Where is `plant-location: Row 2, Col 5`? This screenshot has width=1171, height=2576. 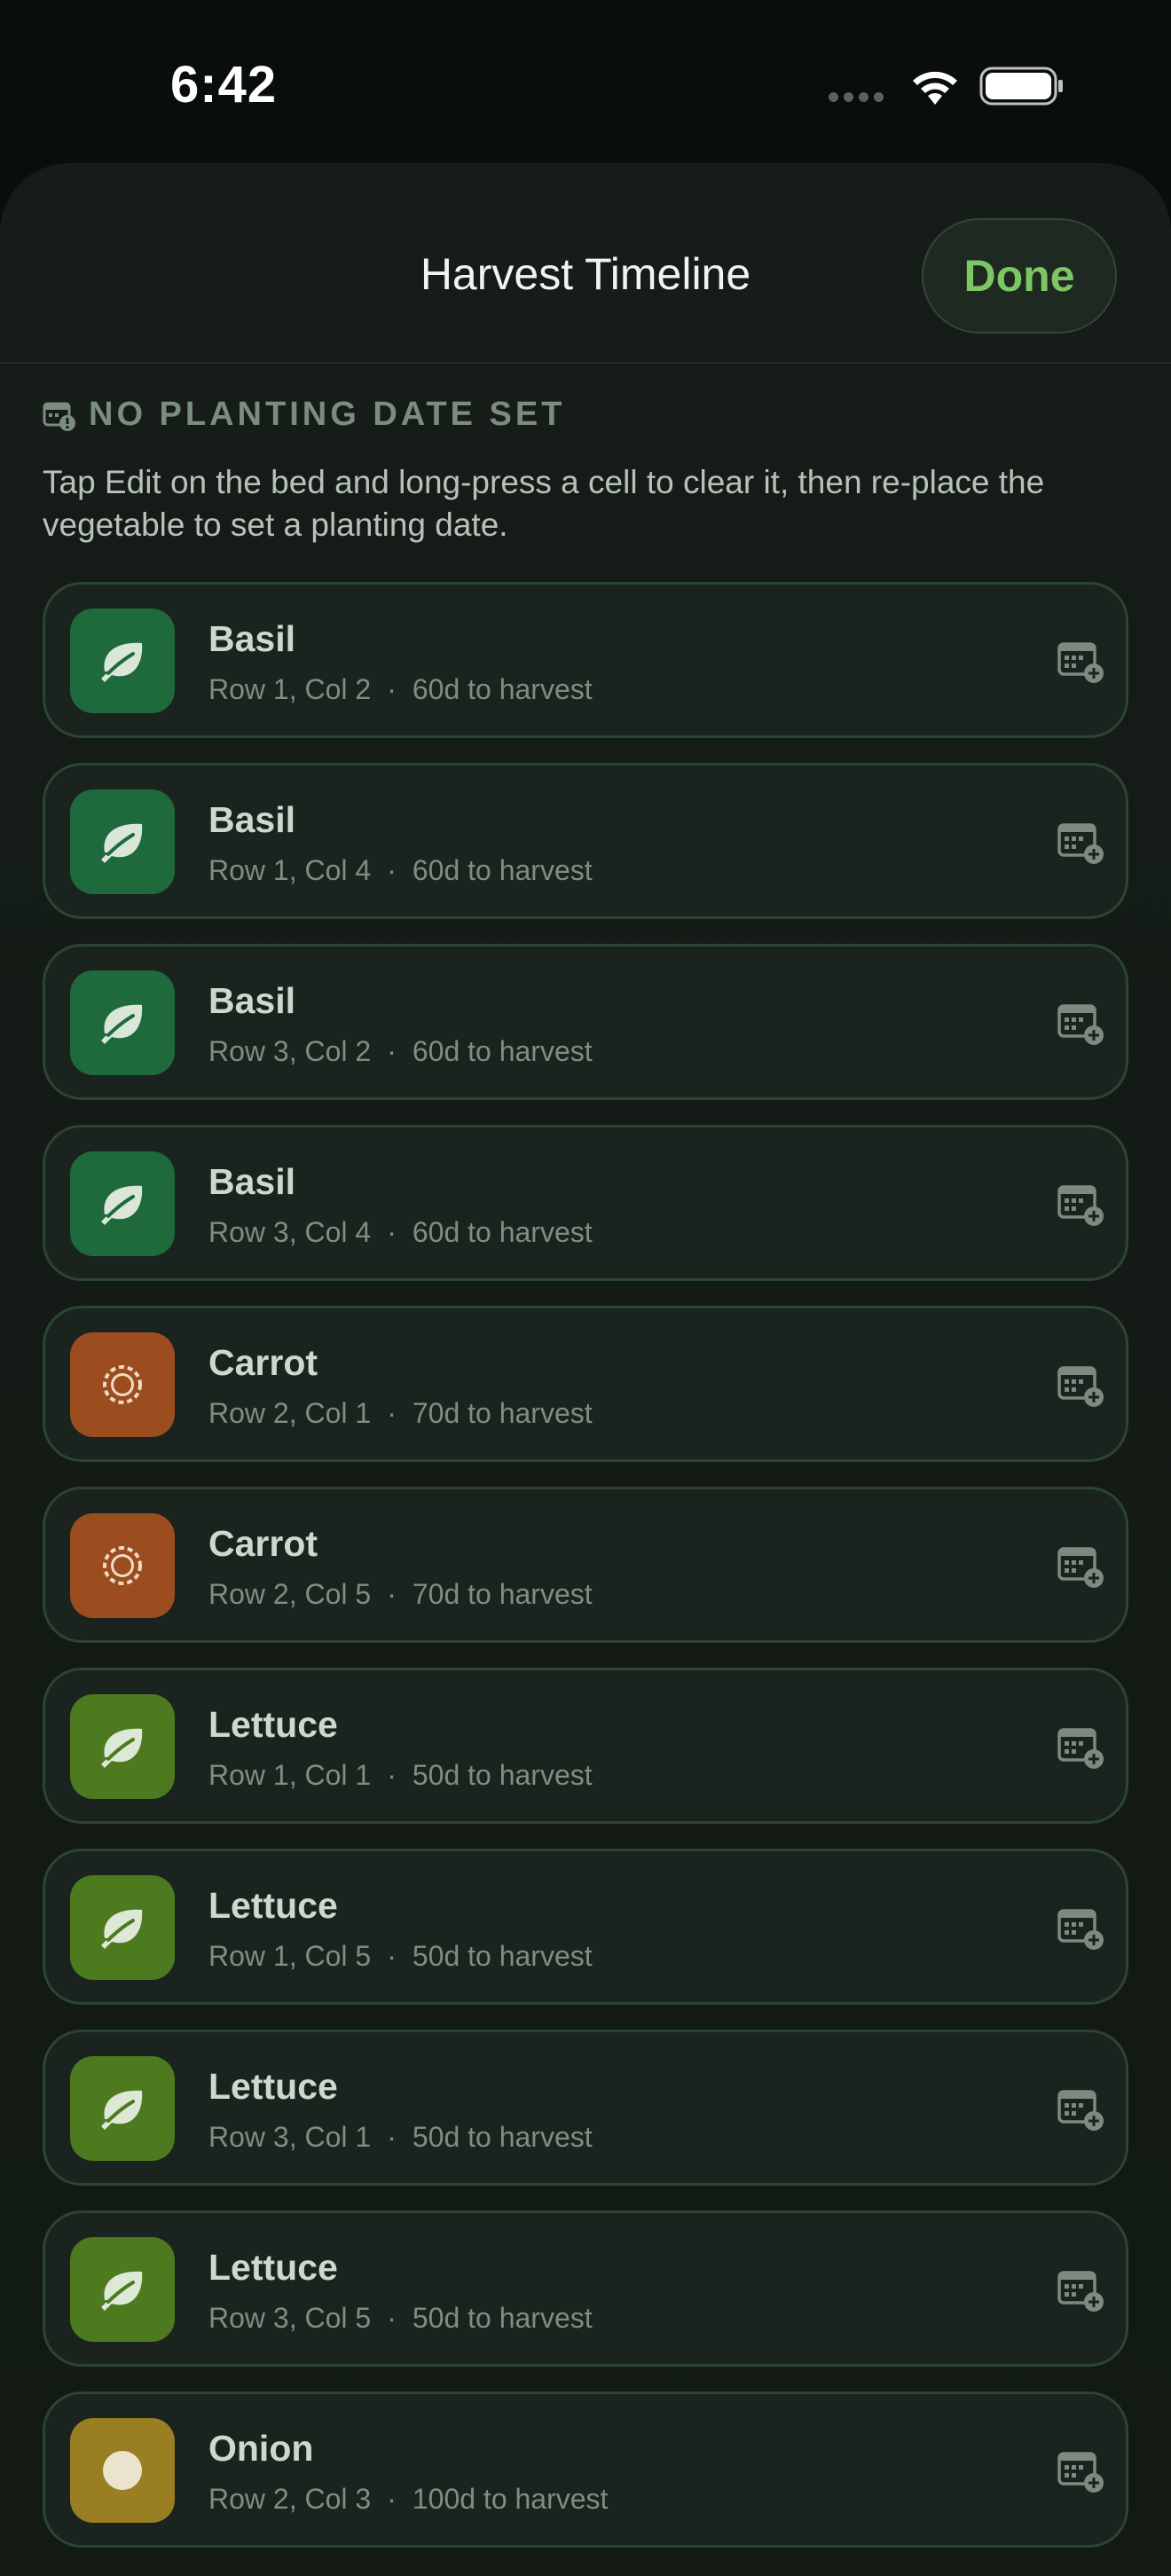 plant-location: Row 2, Col 5 is located at coordinates (290, 1594).